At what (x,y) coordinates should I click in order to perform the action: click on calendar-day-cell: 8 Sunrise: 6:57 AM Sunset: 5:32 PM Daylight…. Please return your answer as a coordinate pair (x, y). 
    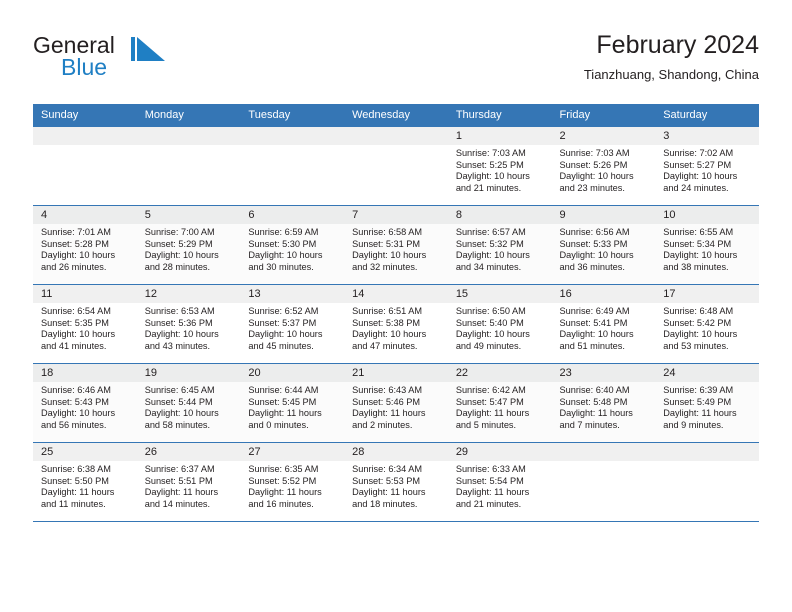
    Looking at the image, I should click on (499, 245).